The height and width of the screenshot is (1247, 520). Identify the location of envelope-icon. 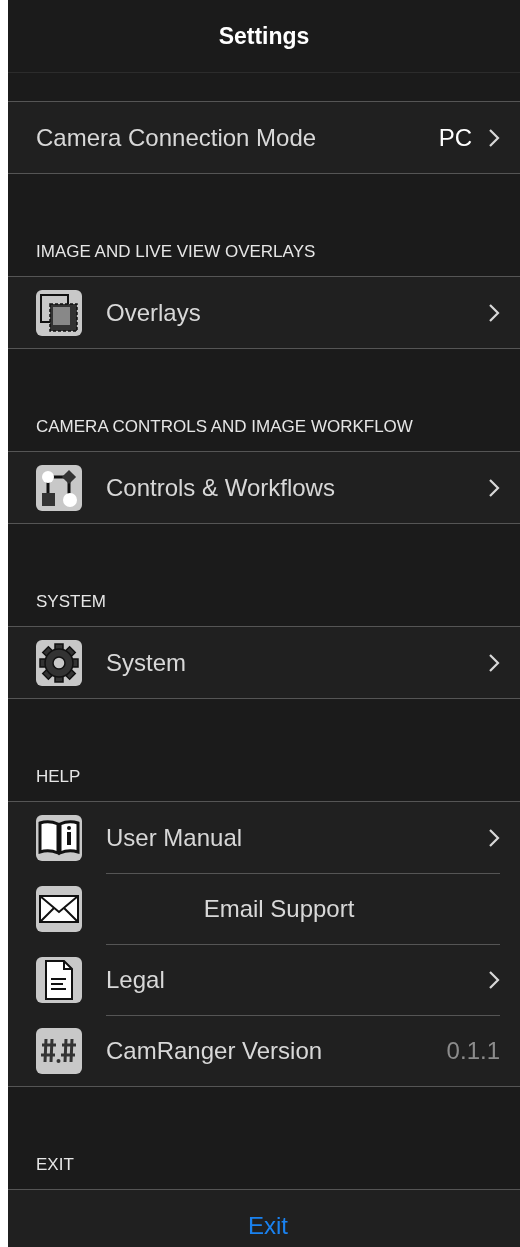
(59, 908).